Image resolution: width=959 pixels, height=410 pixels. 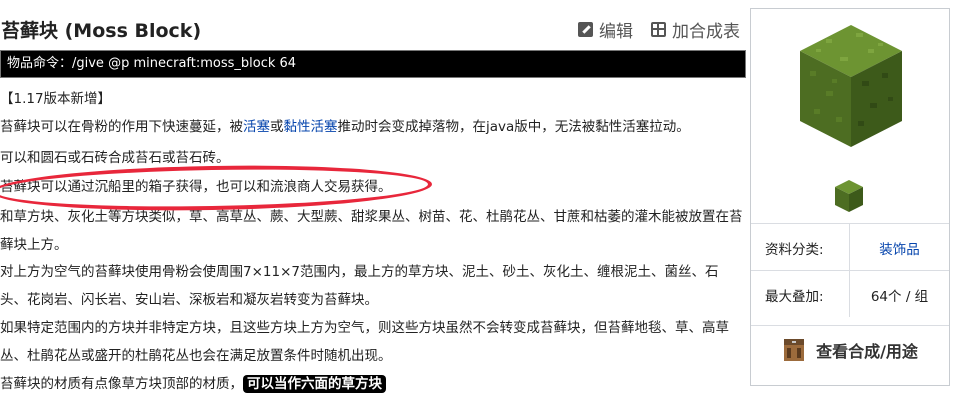 What do you see at coordinates (115, 158) in the screenshot?
I see `paragraph-2: 可以和圆石或石砖合成苔石或苔石砖。` at bounding box center [115, 158].